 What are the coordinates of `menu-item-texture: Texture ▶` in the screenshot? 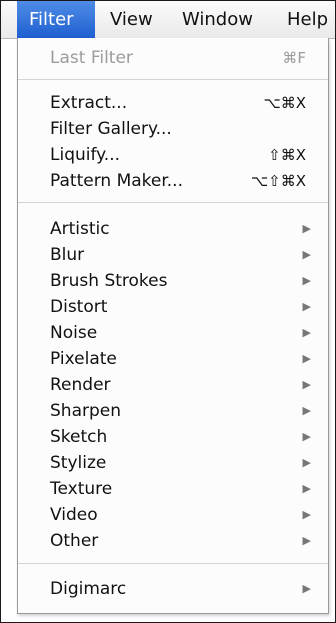 It's located at (173, 489).